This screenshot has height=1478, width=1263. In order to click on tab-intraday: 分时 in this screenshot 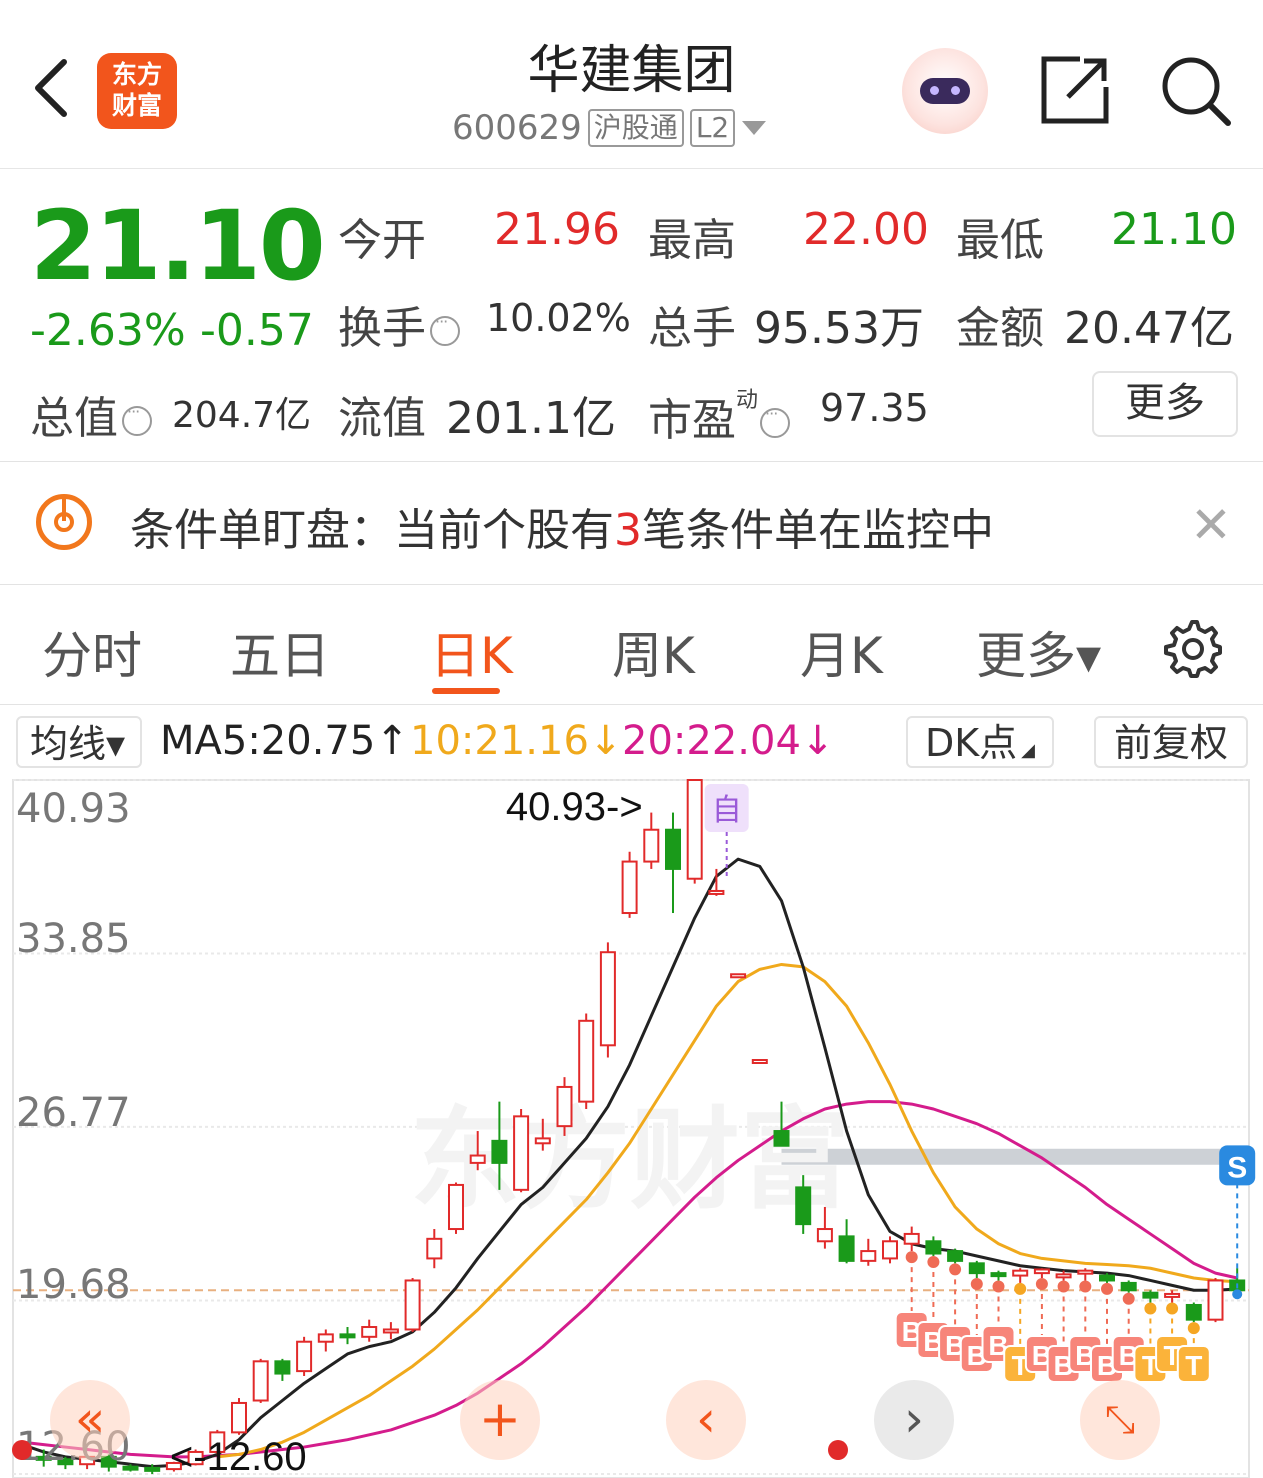, I will do `click(92, 652)`.